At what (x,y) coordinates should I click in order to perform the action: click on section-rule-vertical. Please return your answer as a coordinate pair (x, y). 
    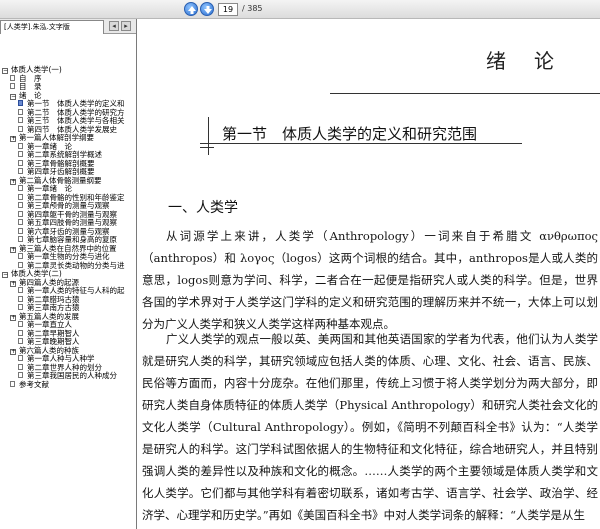
    Looking at the image, I should click on (208, 136).